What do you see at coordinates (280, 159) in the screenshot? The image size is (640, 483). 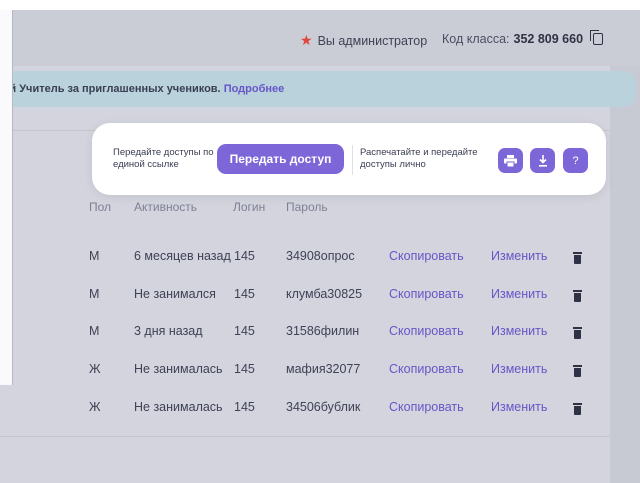 I see `share-access-button: Передать доступ` at bounding box center [280, 159].